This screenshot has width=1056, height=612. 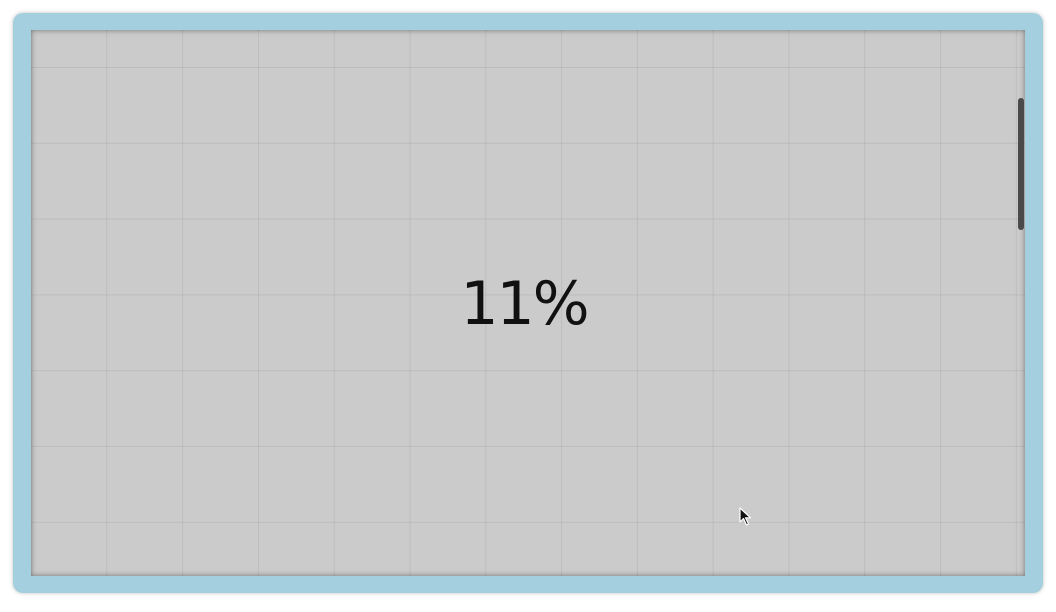 I want to click on vertical-scrollbar, so click(x=1021, y=164).